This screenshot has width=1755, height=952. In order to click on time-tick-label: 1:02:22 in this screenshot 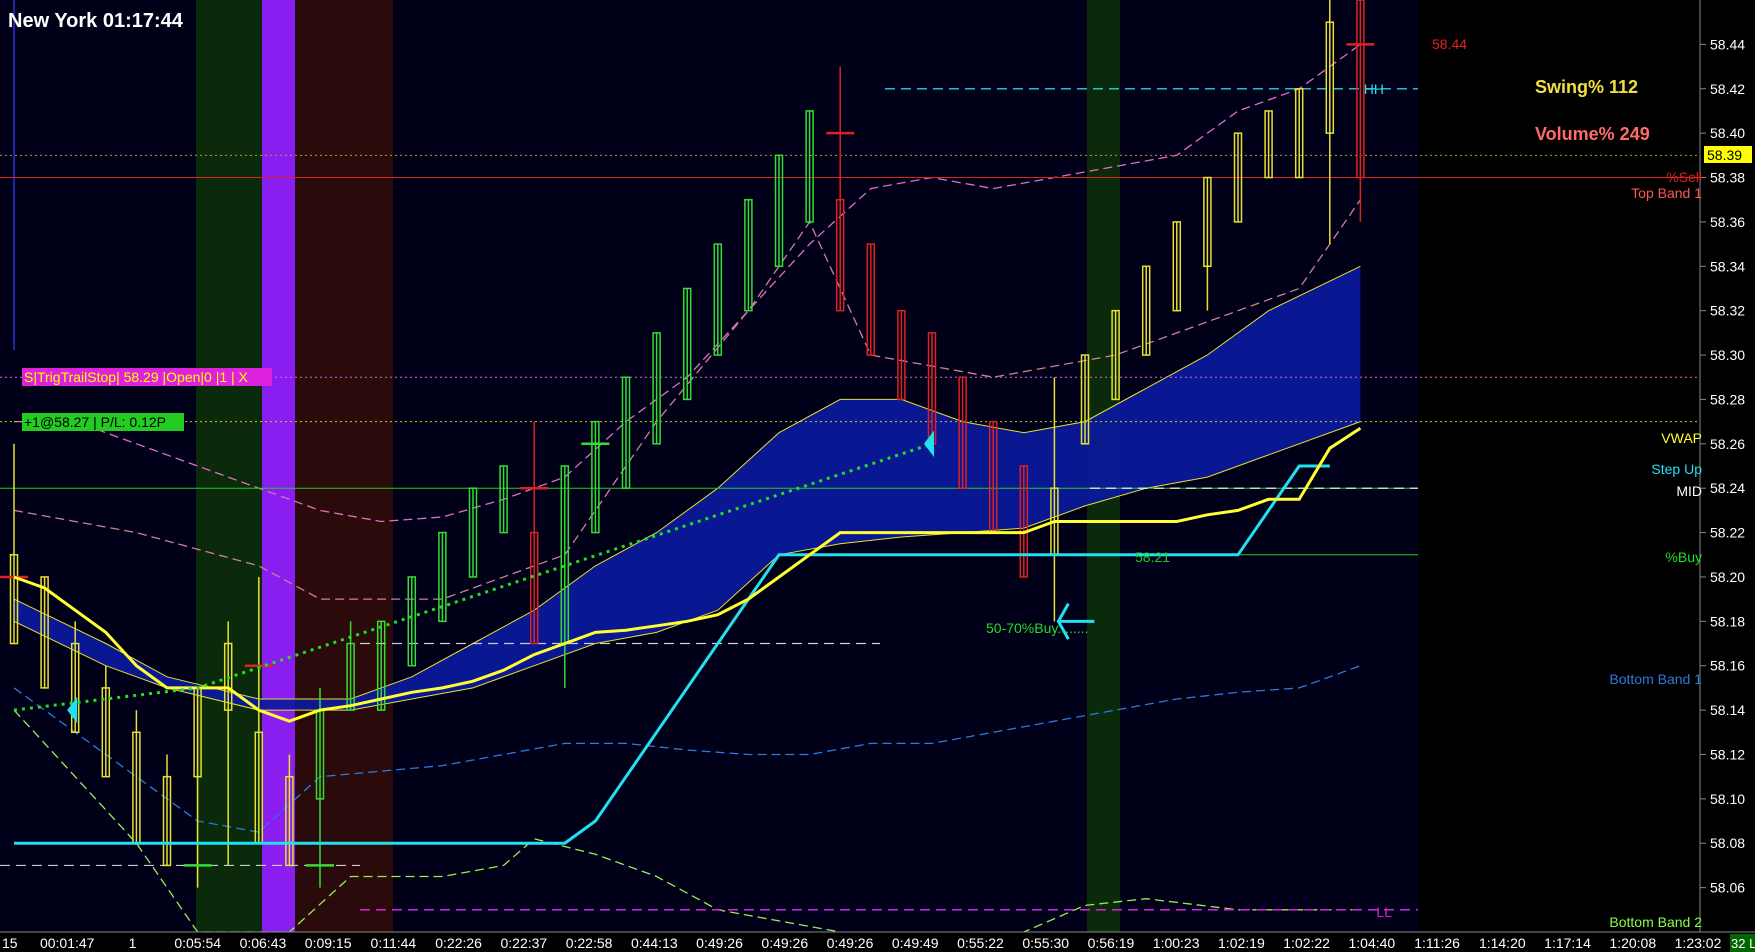, I will do `click(1306, 943)`.